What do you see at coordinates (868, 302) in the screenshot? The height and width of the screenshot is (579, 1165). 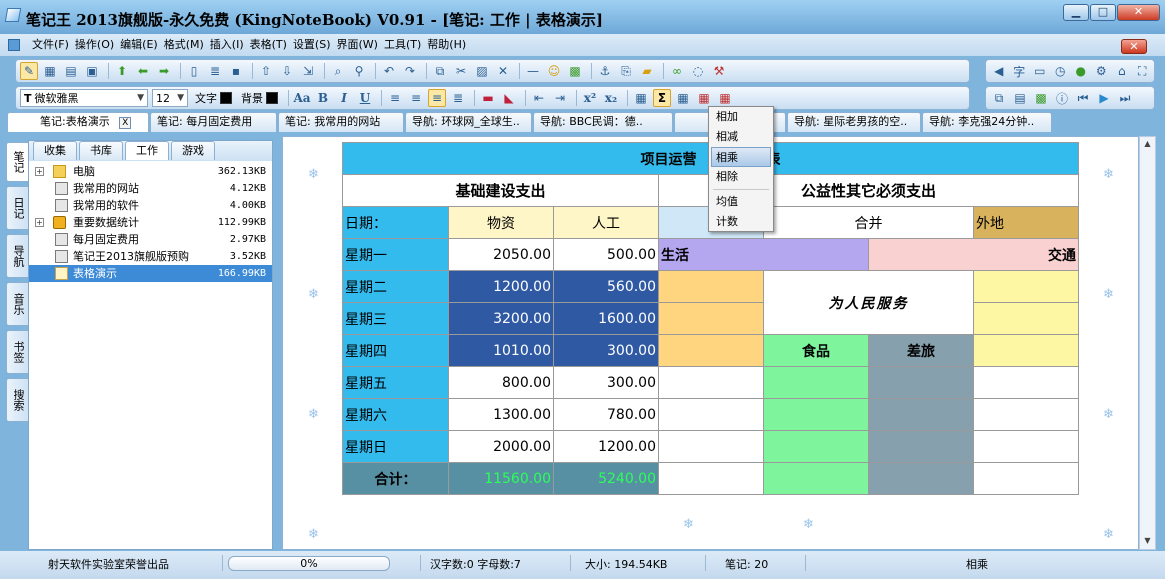 I see `calligraphy-cell: 为人民服务` at bounding box center [868, 302].